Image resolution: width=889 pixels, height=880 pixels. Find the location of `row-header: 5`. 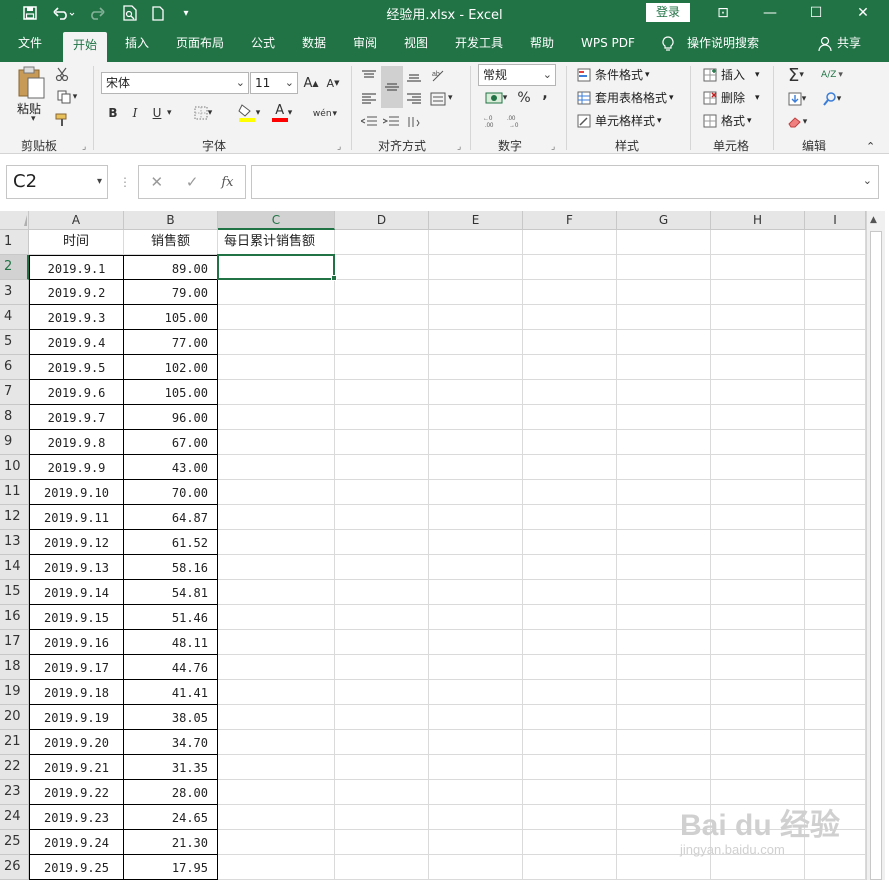

row-header: 5 is located at coordinates (14, 342).